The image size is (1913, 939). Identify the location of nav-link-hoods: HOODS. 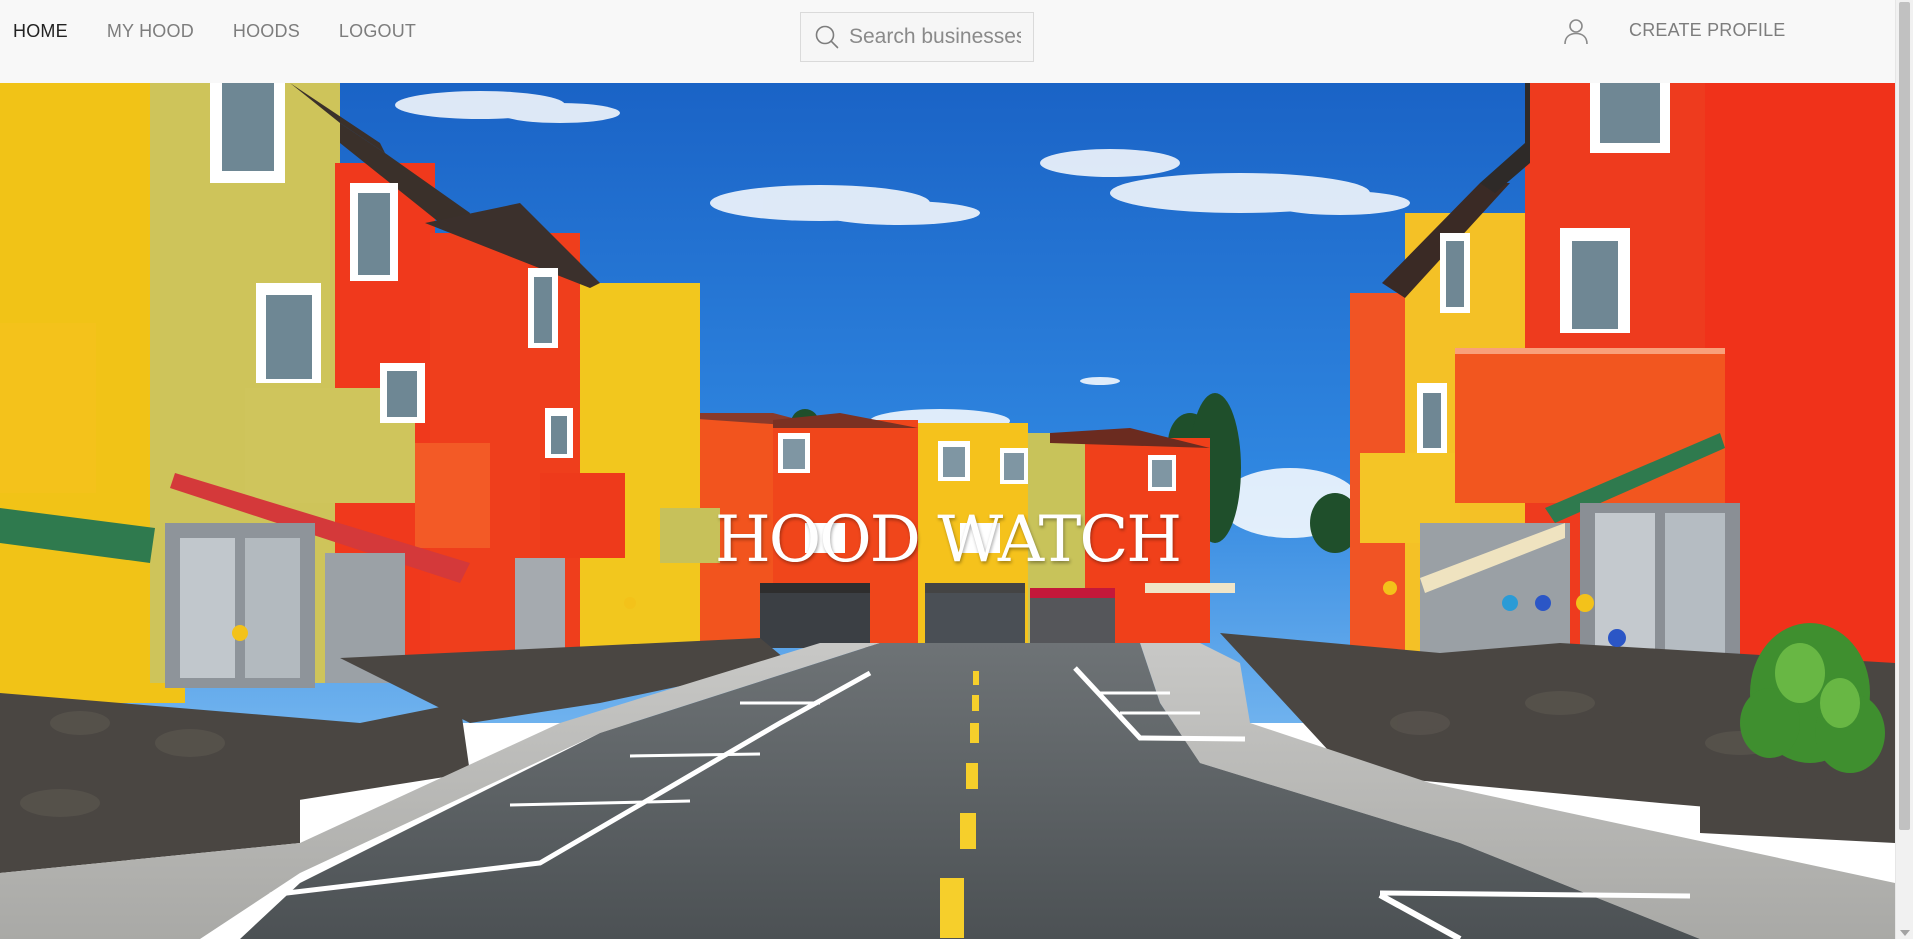
(266, 31).